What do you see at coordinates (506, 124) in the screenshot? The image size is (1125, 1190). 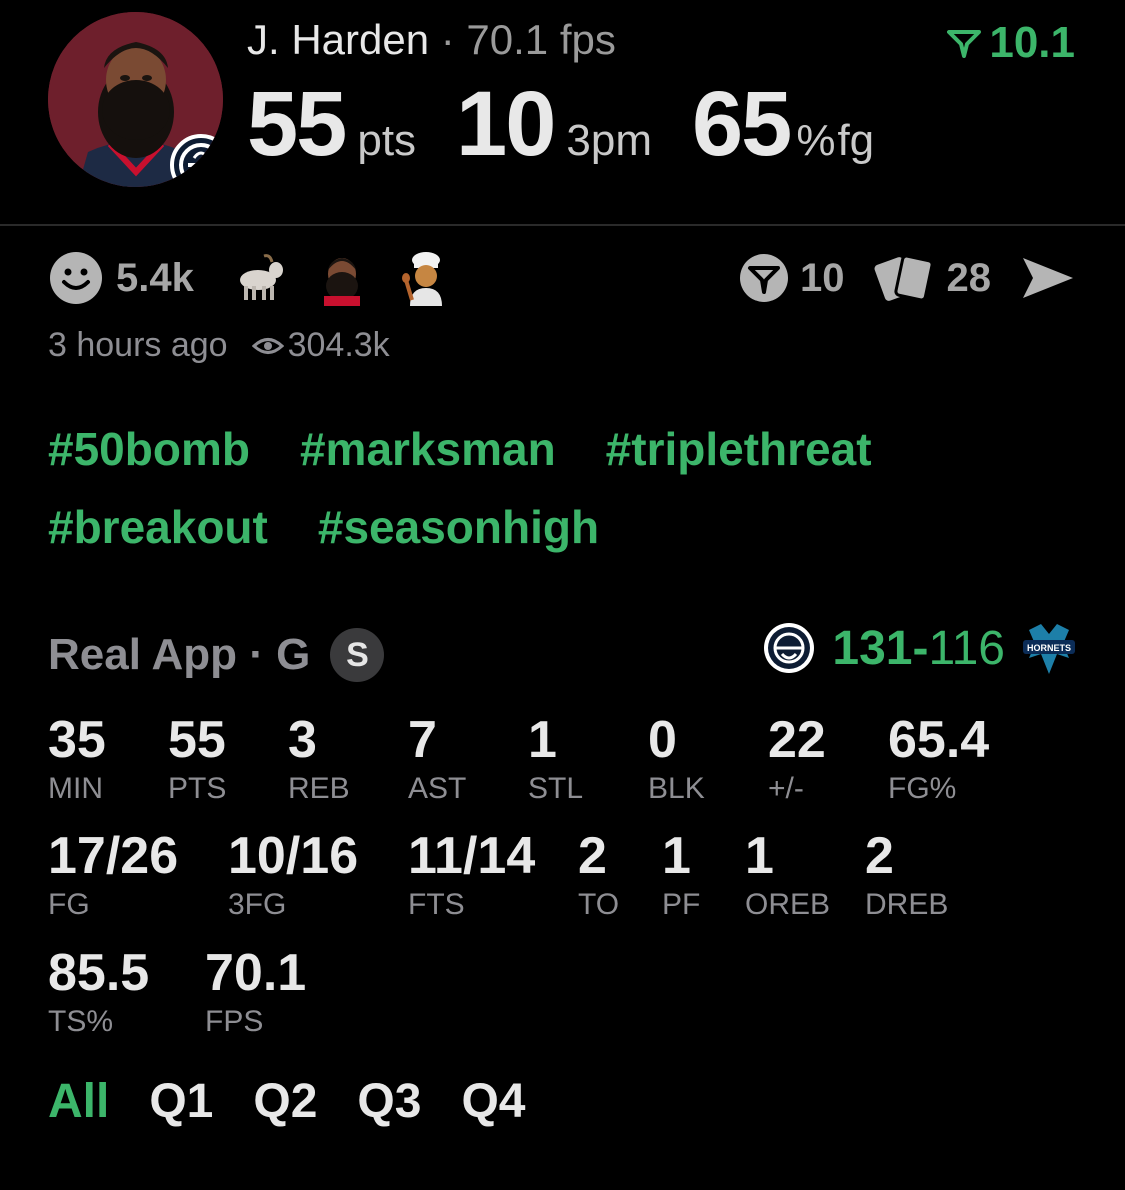 I see `headline-3pm-value: 10` at bounding box center [506, 124].